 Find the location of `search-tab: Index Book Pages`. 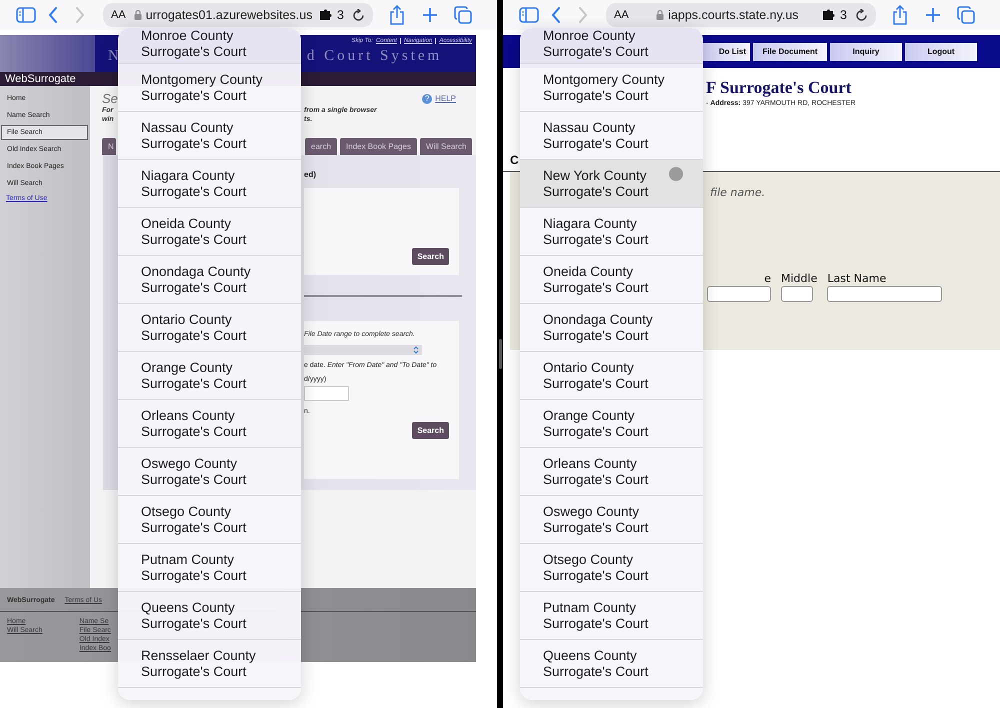

search-tab: Index Book Pages is located at coordinates (378, 146).